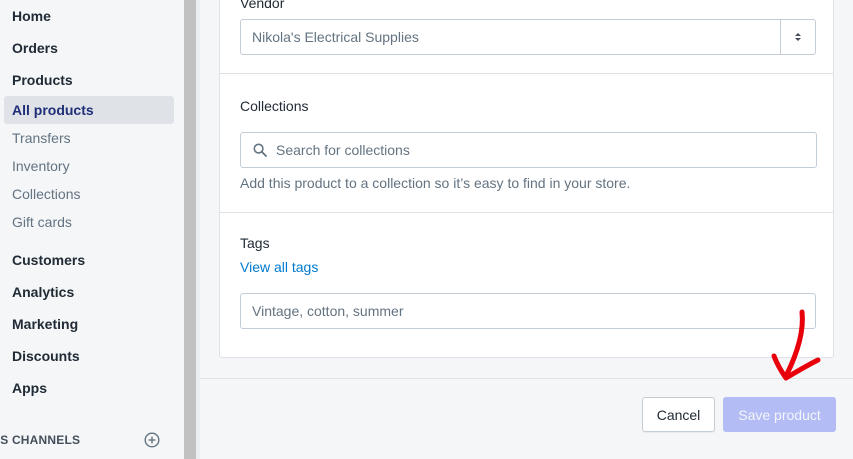  I want to click on sidebar-item-collections: Collections, so click(89, 194).